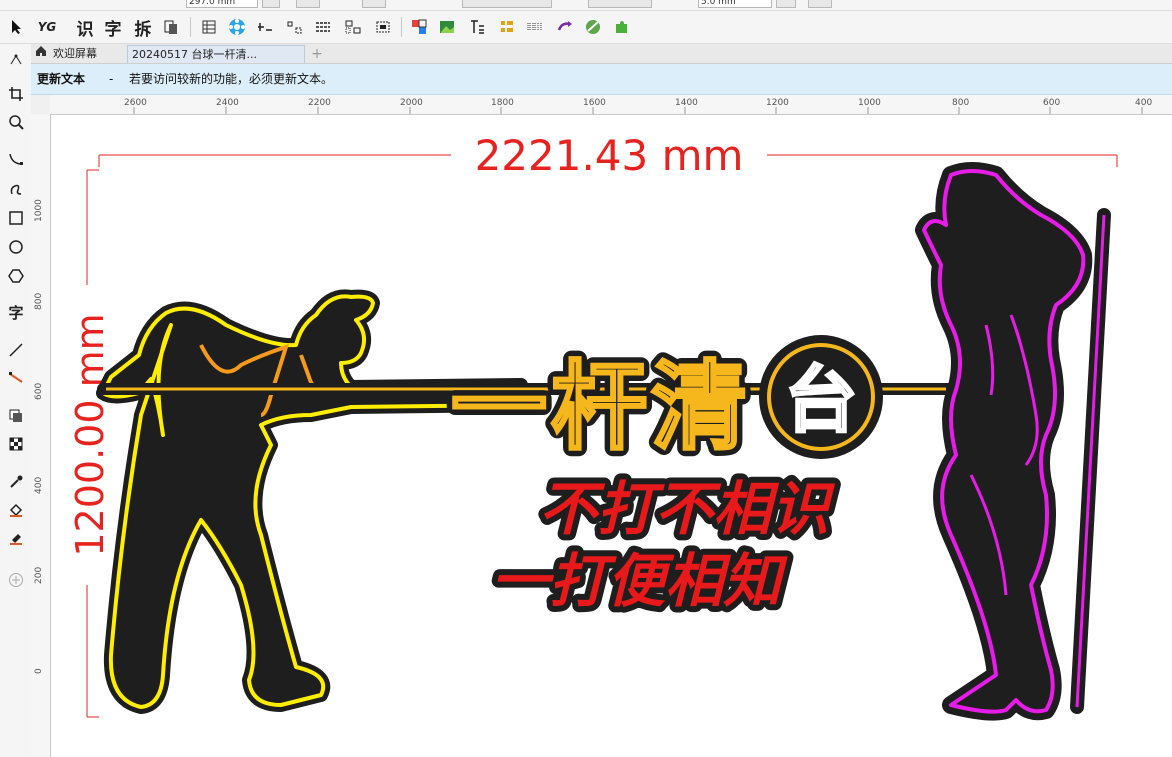 The width and height of the screenshot is (1172, 757). Describe the element at coordinates (1004, 441) in the screenshot. I see `woman-figure` at that location.